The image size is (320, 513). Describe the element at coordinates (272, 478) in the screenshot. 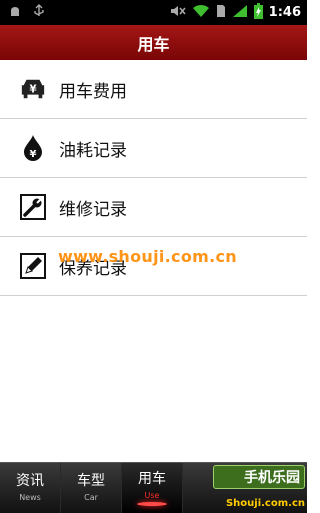

I see `logo-title: 手机乐园` at that location.